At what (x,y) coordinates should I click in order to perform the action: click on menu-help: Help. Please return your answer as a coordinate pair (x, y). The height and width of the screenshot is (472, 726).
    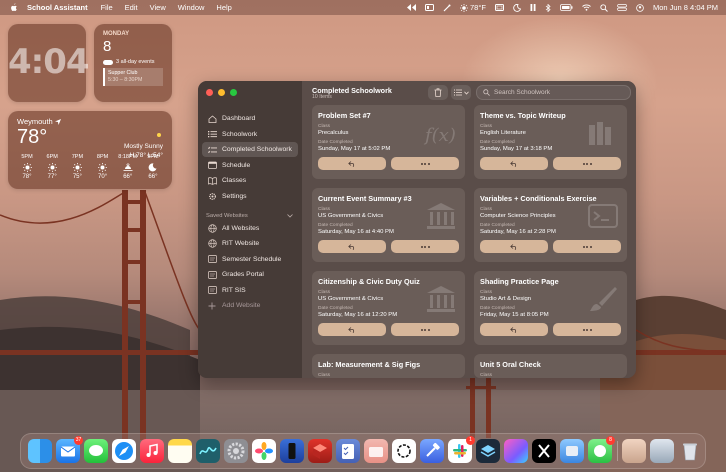
    Looking at the image, I should click on (223, 7).